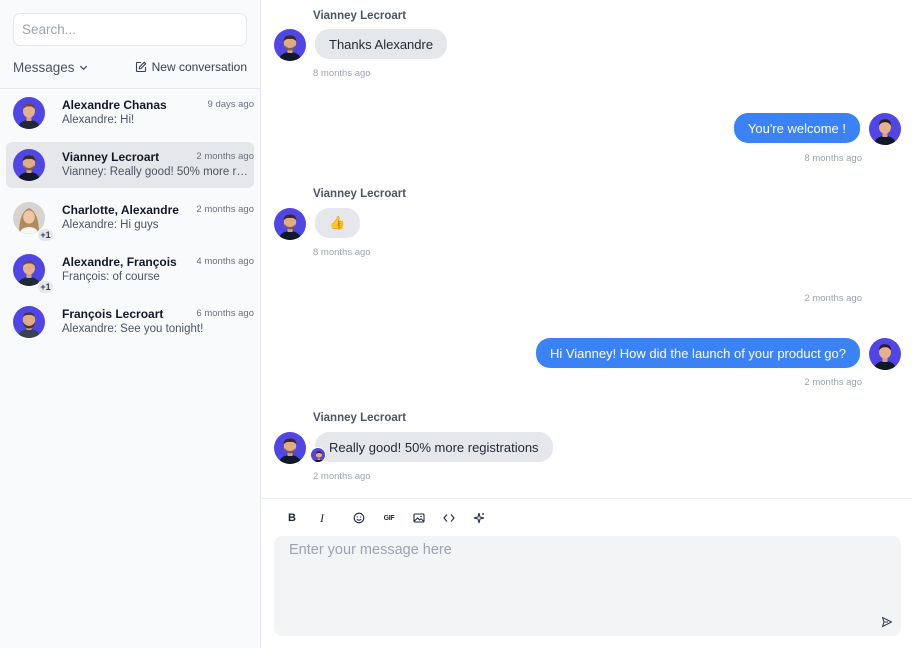 This screenshot has height=648, width=912. Describe the element at coordinates (199, 67) in the screenshot. I see `new-conversation-label: New conversation` at that location.